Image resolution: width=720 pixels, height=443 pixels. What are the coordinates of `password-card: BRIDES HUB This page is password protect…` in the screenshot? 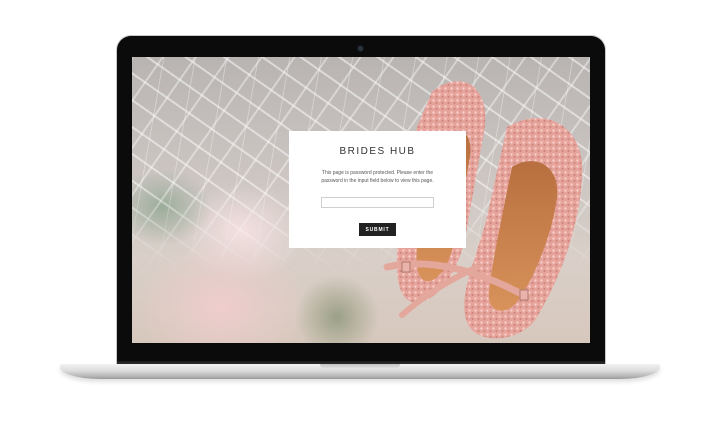 It's located at (377, 189).